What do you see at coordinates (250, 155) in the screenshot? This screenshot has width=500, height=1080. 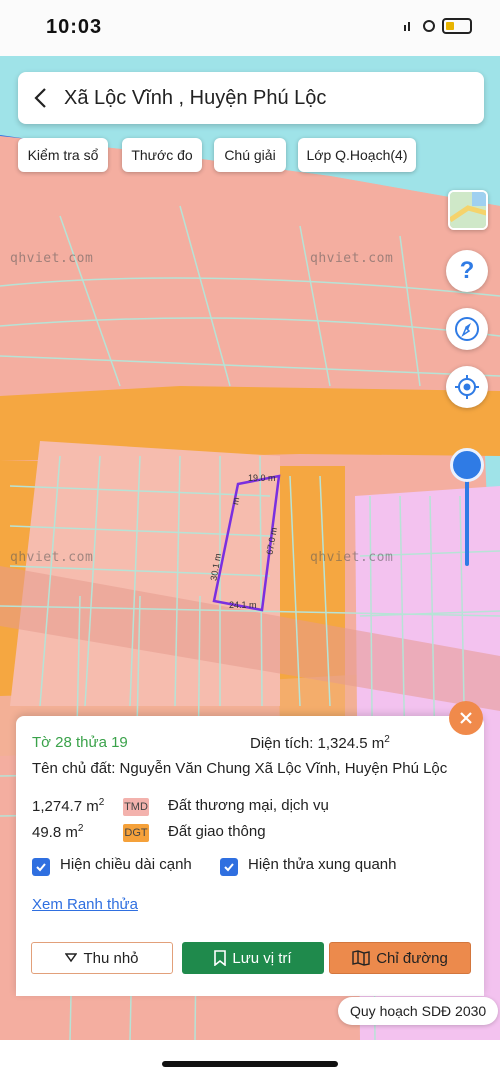 I see `chip-legend: Chú giải` at bounding box center [250, 155].